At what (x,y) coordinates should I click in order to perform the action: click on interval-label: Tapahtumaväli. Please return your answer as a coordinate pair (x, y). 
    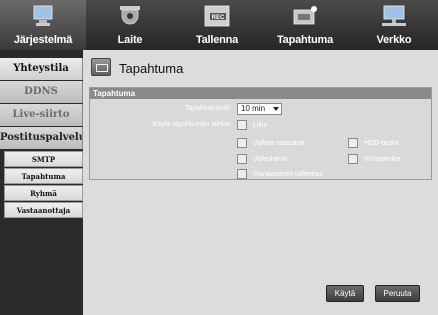
    Looking at the image, I should click on (207, 108).